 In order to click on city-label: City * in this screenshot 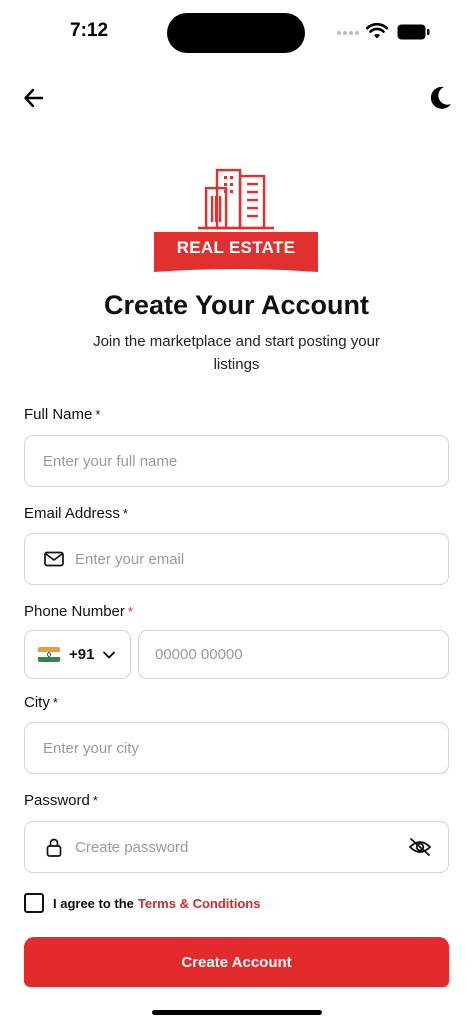, I will do `click(41, 702)`.